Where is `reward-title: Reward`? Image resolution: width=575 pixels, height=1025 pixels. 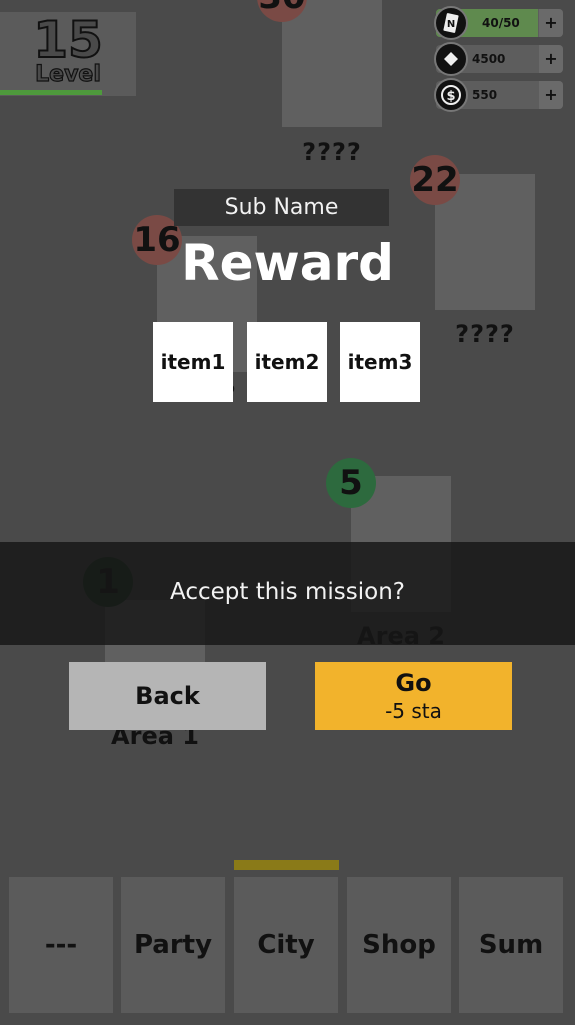 reward-title: Reward is located at coordinates (287, 263).